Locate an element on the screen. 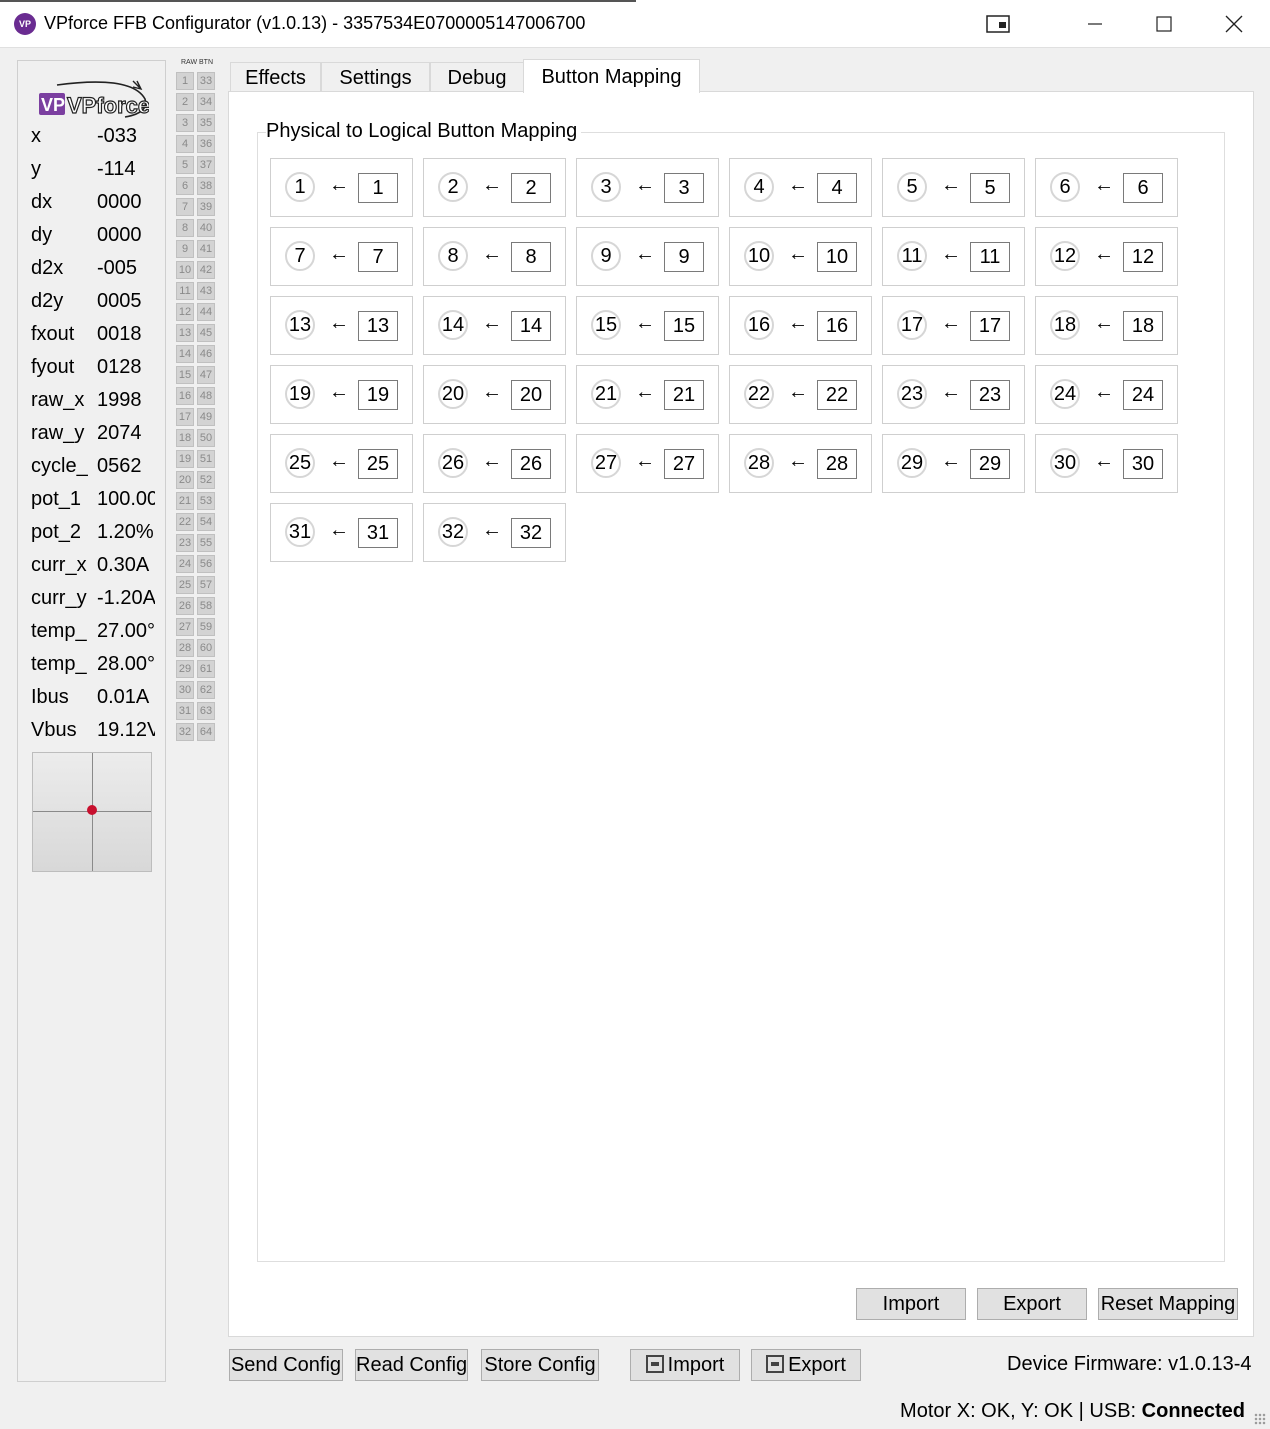  logical-button-field: 8 is located at coordinates (531, 257).